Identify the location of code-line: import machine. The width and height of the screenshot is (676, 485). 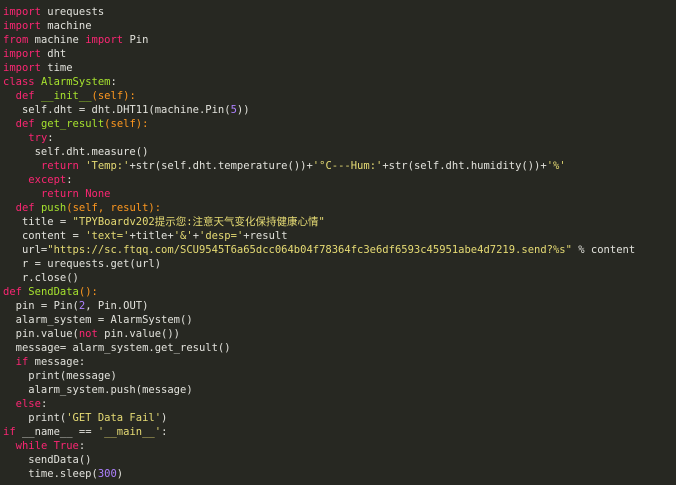
(339, 26).